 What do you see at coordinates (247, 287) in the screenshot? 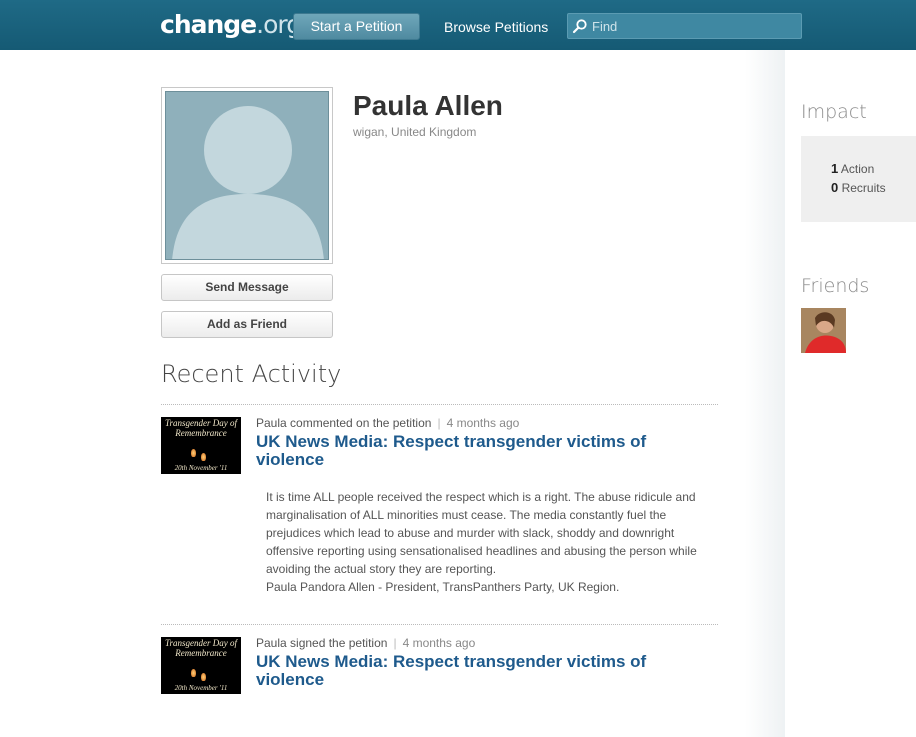
I see `send-message-button: Send Message` at bounding box center [247, 287].